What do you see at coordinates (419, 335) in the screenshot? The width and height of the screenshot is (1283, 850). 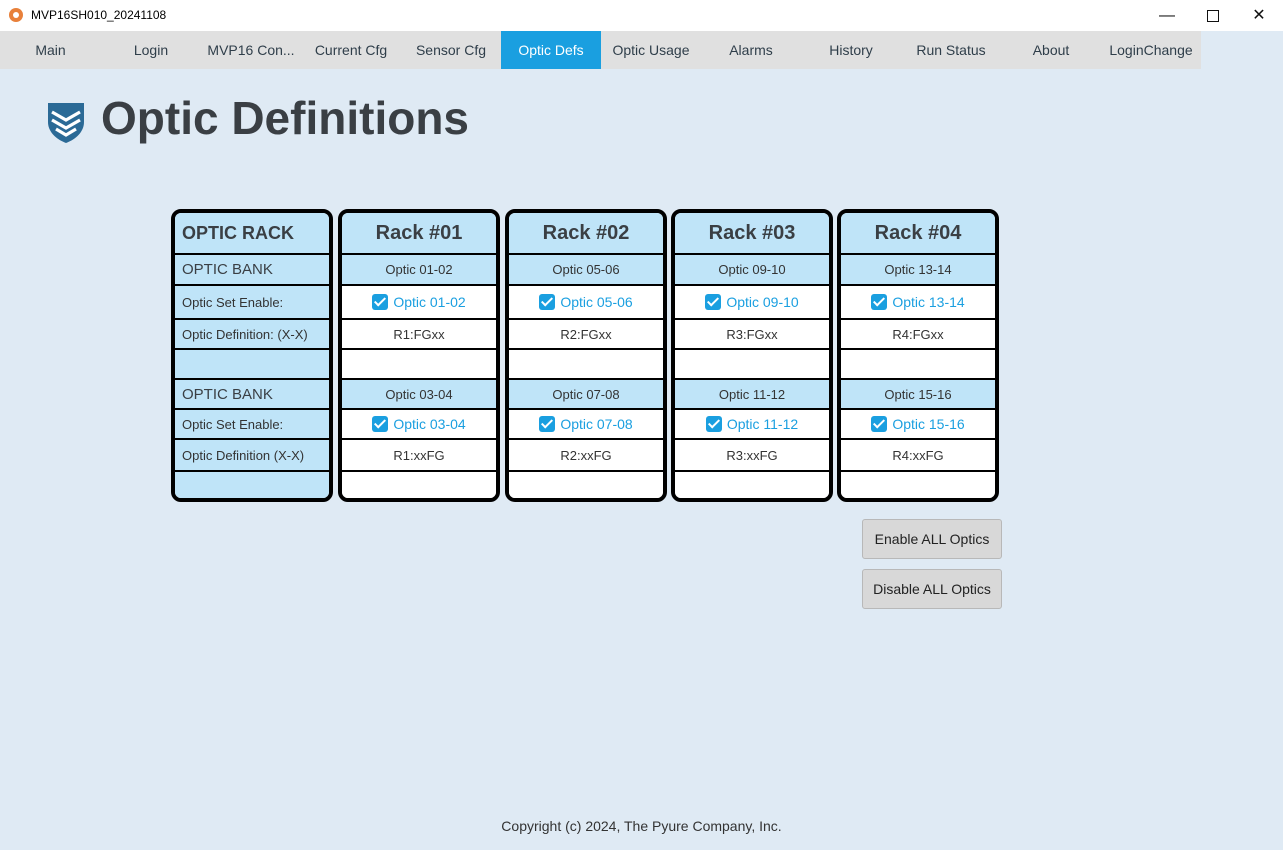 I see `optic-definition-cell: R1:FGxx` at bounding box center [419, 335].